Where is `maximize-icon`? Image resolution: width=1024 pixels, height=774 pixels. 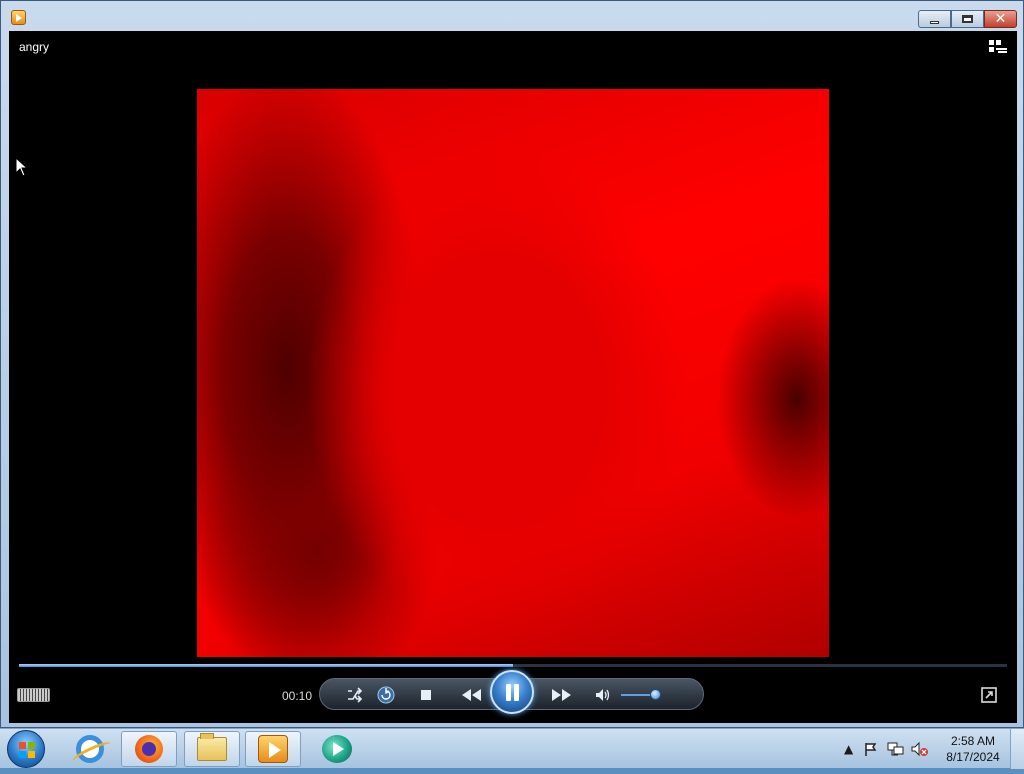
maximize-icon is located at coordinates (967, 19).